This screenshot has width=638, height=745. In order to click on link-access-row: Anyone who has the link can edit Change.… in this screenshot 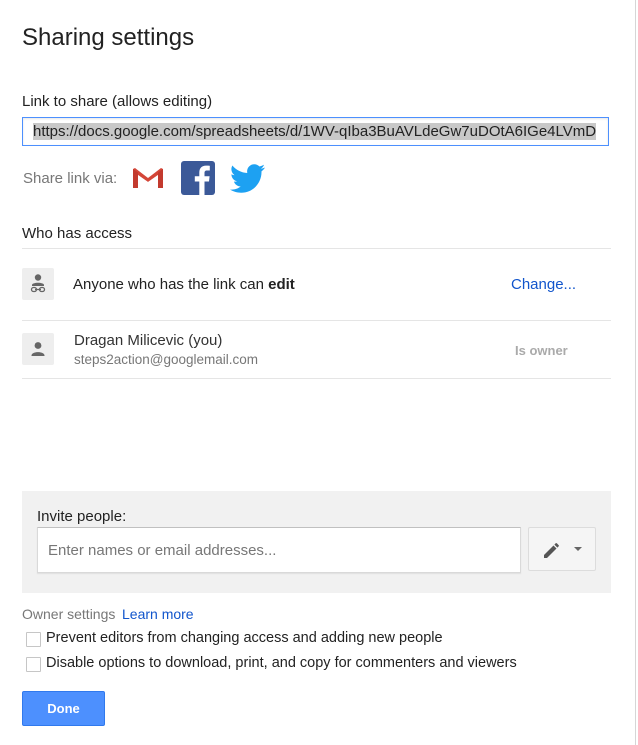, I will do `click(316, 285)`.